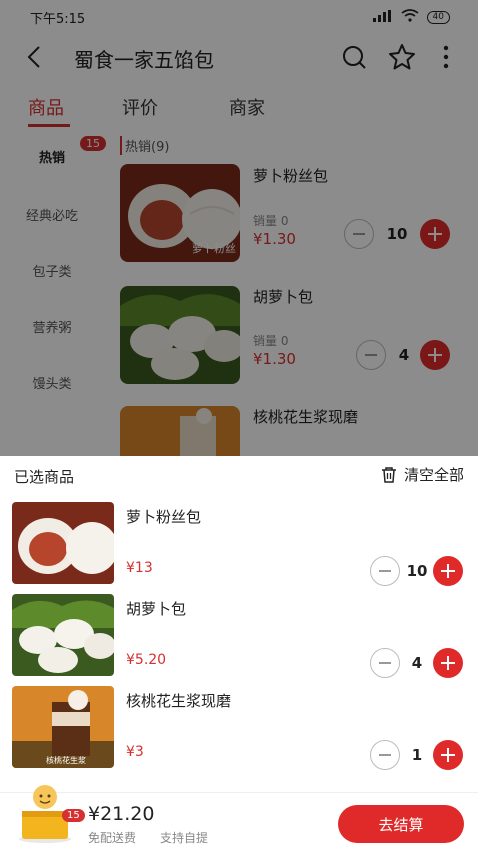 The image size is (478, 850). What do you see at coordinates (433, 475) in the screenshot?
I see `clear-all-label: 清空全部` at bounding box center [433, 475].